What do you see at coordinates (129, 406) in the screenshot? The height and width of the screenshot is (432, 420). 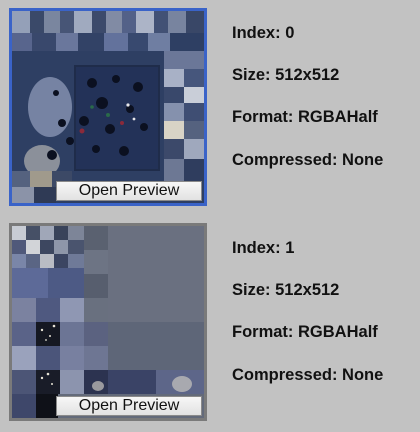 I see `open-preview-button-1: Open Preview` at bounding box center [129, 406].